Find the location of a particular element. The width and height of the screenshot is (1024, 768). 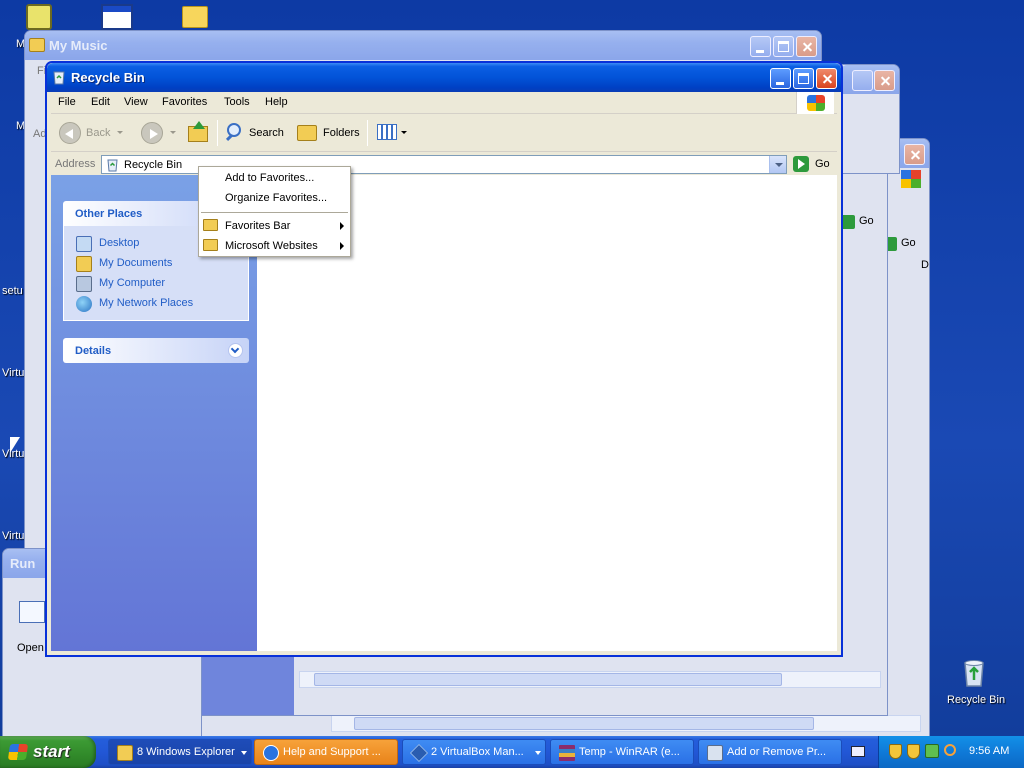

menu-edit: Edit is located at coordinates (100, 102).